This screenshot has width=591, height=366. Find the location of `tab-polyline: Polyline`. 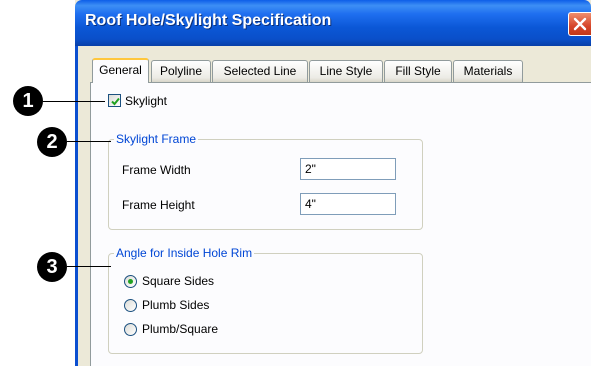

tab-polyline: Polyline is located at coordinates (181, 71).